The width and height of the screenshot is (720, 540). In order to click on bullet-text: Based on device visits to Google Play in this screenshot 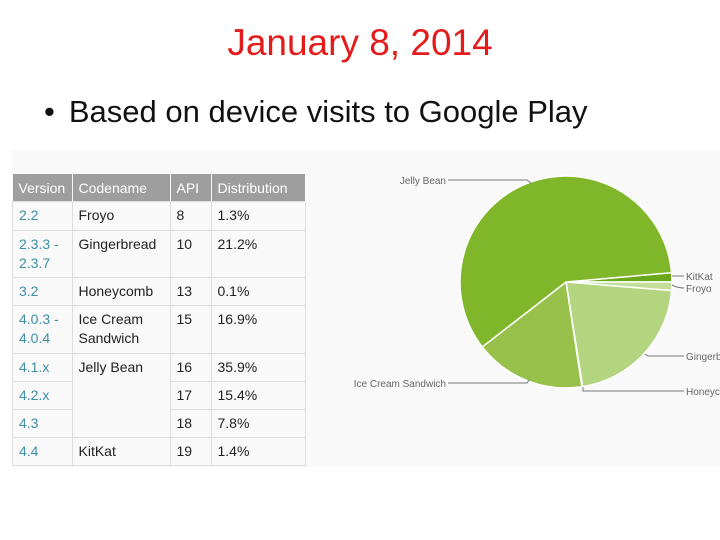, I will do `click(328, 111)`.